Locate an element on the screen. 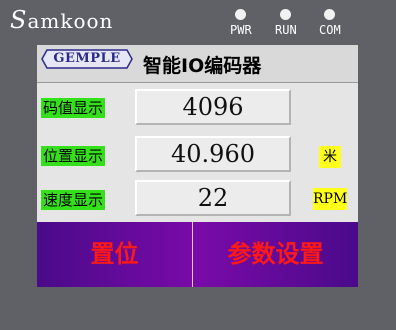 The height and width of the screenshot is (330, 396). screen-header: GEMPLE 智能IO编码器 is located at coordinates (197, 64).